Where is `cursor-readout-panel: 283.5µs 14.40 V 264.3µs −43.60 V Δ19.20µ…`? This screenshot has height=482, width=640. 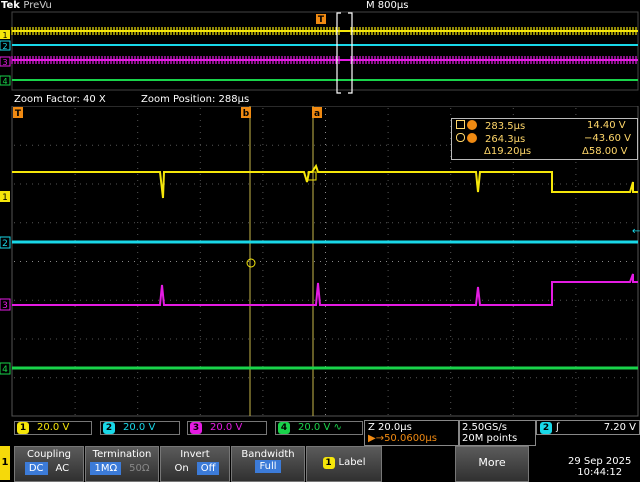
cursor-readout-panel: 283.5µs 14.40 V 264.3µs −43.60 V Δ19.20µ… is located at coordinates (544, 139).